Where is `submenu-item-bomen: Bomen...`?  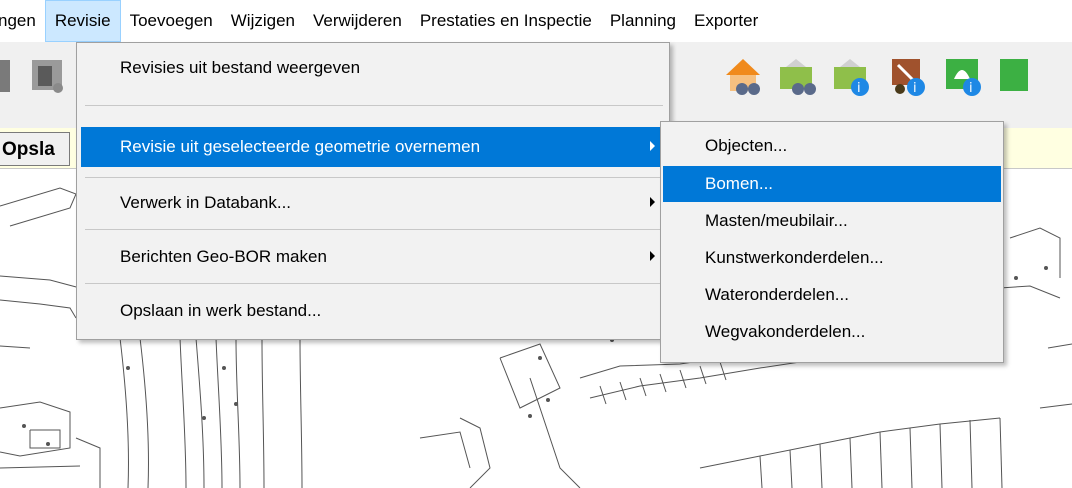
submenu-item-bomen: Bomen... is located at coordinates (832, 184).